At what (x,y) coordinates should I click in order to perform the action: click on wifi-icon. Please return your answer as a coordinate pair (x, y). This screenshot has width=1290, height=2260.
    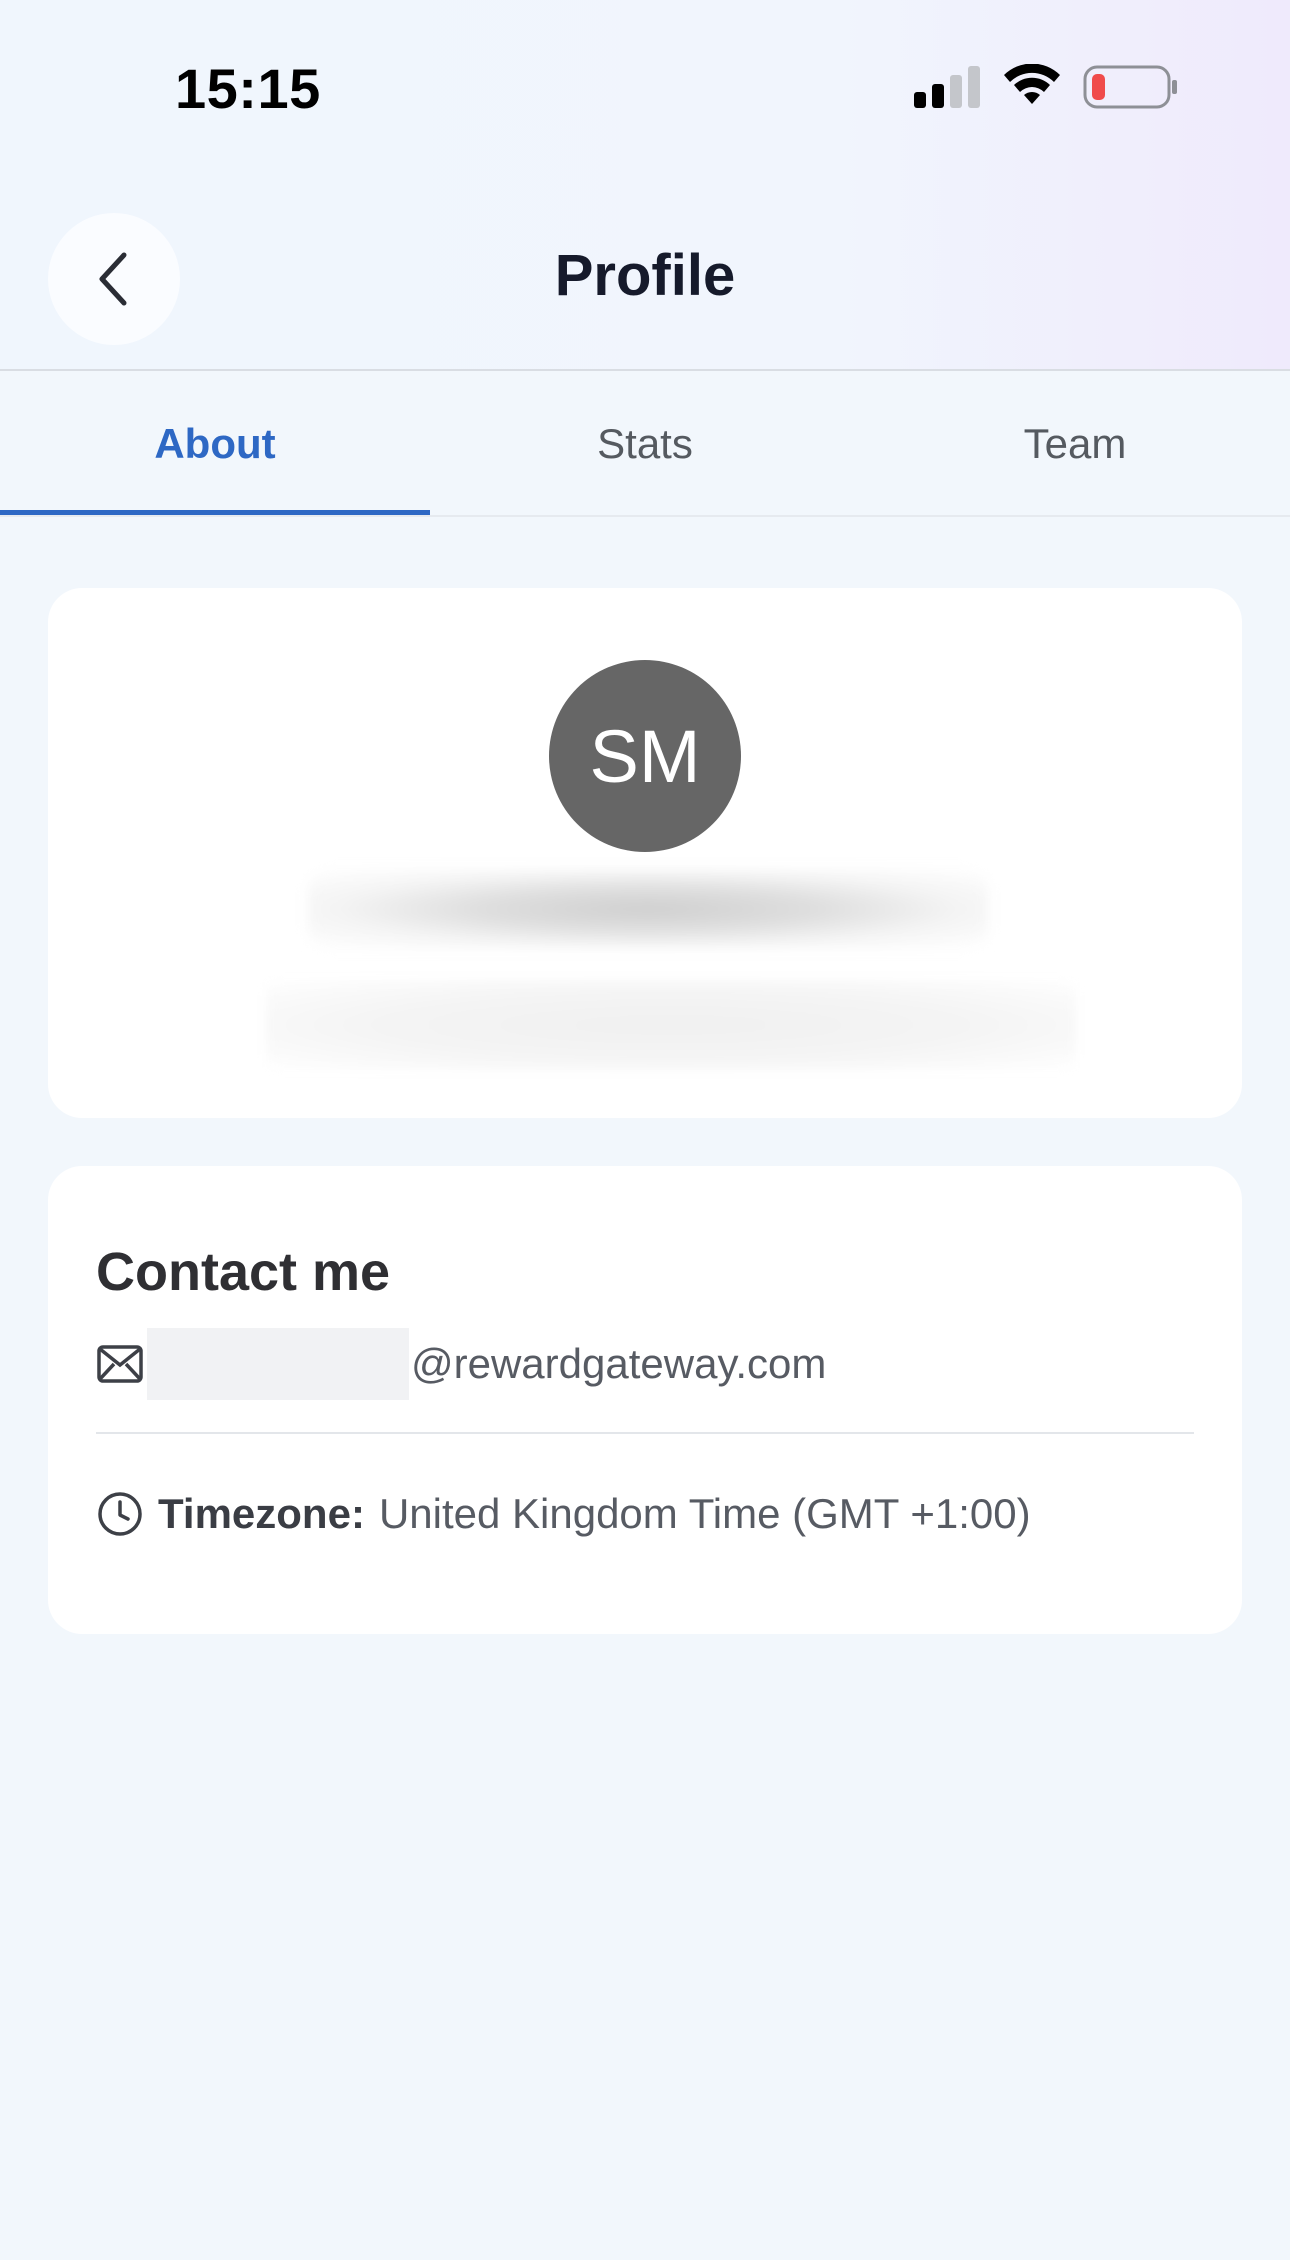
    Looking at the image, I should click on (1032, 84).